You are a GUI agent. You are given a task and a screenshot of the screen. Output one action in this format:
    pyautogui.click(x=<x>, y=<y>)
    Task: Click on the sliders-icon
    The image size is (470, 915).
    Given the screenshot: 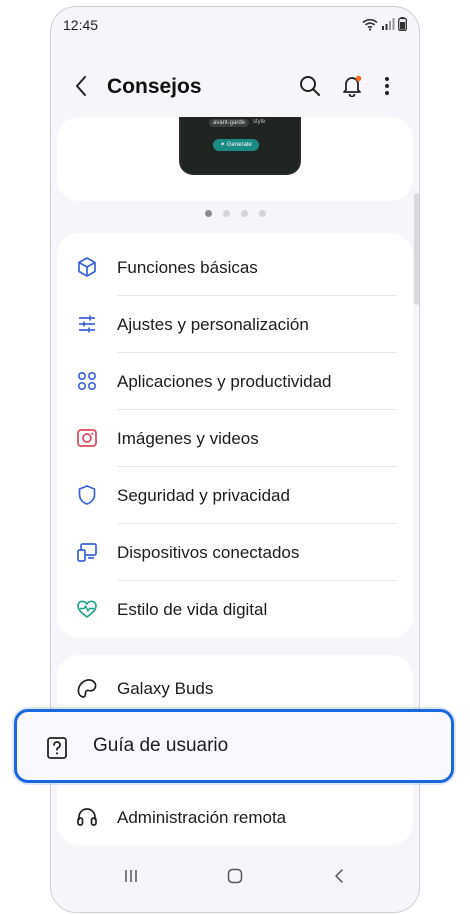 What is the action you would take?
    pyautogui.click(x=87, y=324)
    